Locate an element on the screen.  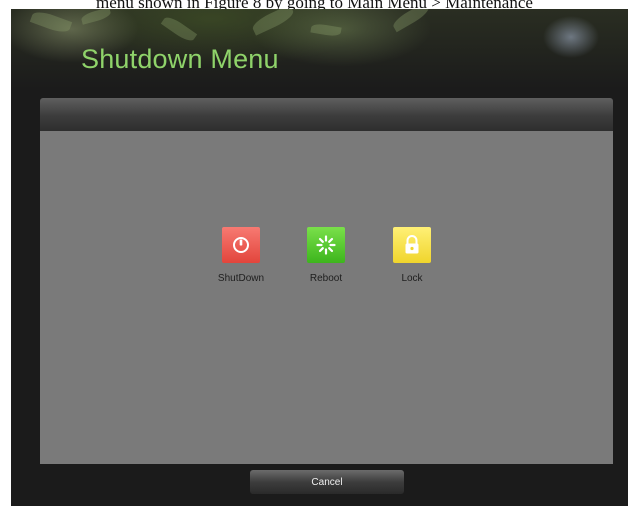
shutdown-label: ShutDown is located at coordinates (241, 278).